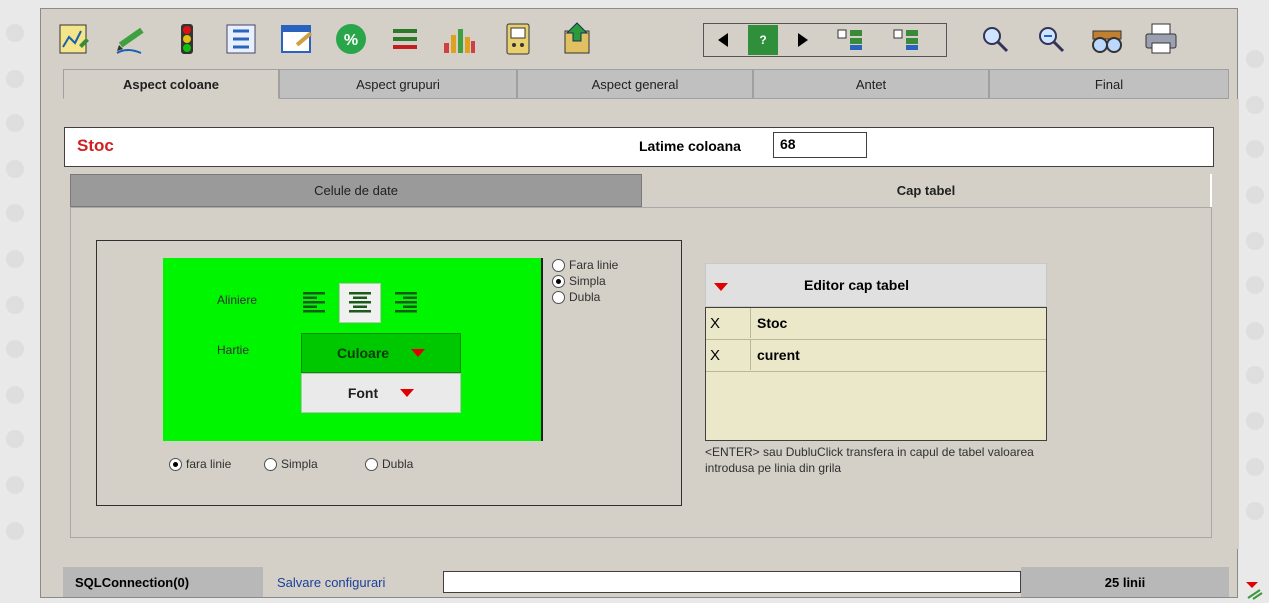 The image size is (1269, 603). I want to click on row-count: 25 linii, so click(1125, 582).